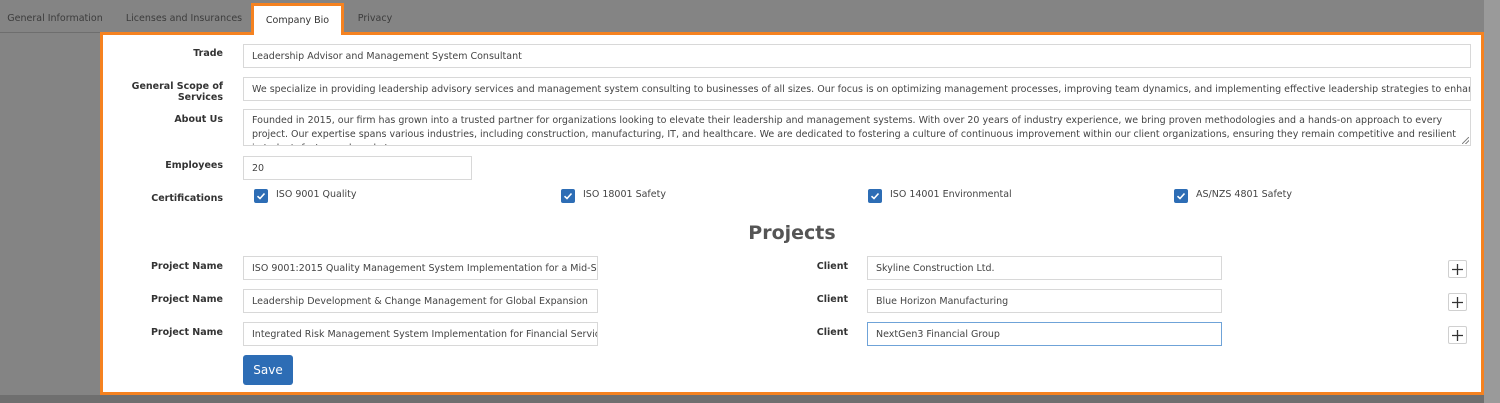 This screenshot has width=1500, height=403. I want to click on iso-18001-checkbox, so click(568, 196).